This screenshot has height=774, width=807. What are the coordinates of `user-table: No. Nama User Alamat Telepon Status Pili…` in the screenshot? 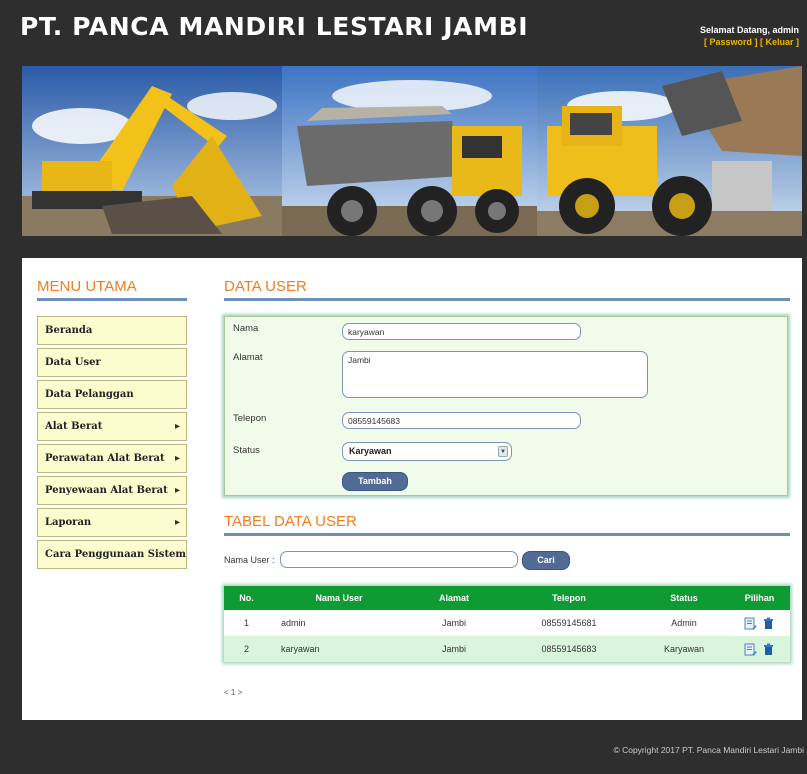 It's located at (507, 624).